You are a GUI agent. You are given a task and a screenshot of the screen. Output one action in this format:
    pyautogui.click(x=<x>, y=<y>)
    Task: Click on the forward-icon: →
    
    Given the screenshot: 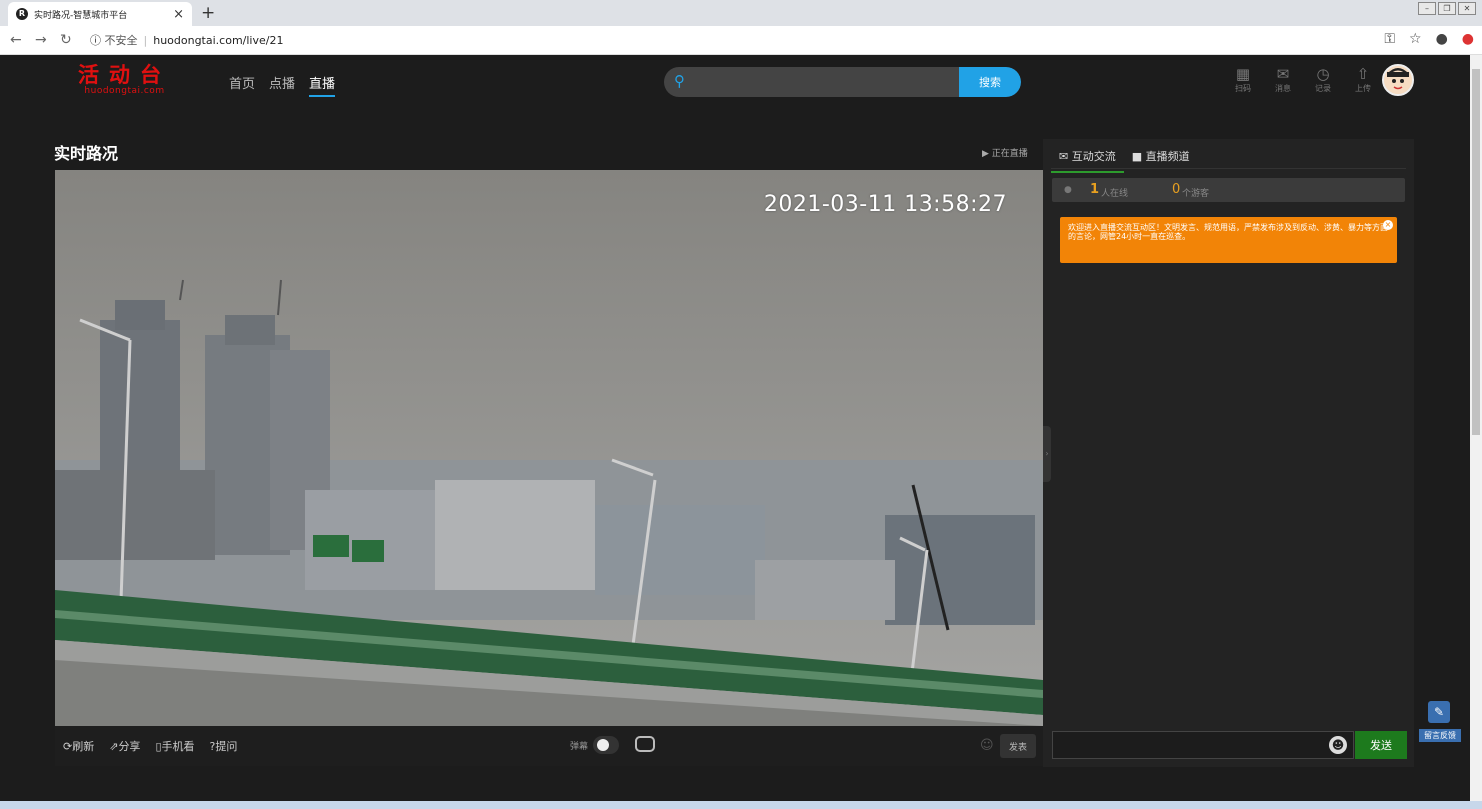 What is the action you would take?
    pyautogui.click(x=41, y=40)
    